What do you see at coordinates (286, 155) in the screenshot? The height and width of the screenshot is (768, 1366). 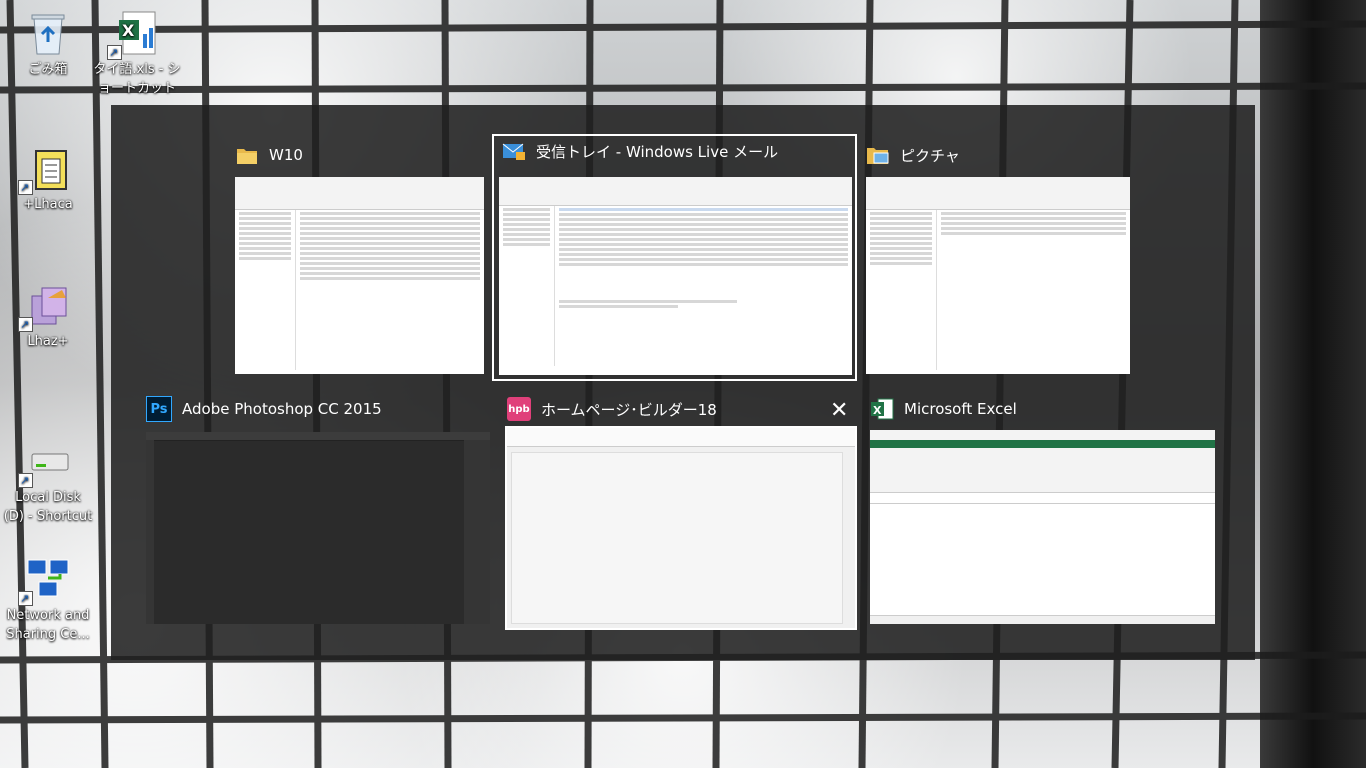 I see `tile-title: W10` at bounding box center [286, 155].